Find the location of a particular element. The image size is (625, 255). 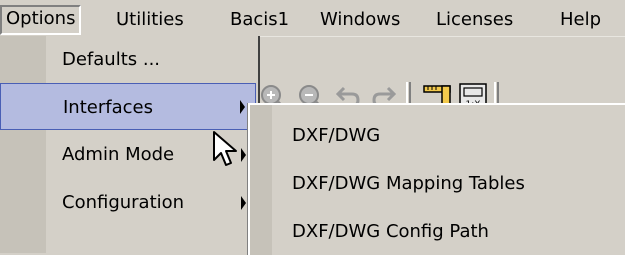

menu-options: Options is located at coordinates (41, 20).